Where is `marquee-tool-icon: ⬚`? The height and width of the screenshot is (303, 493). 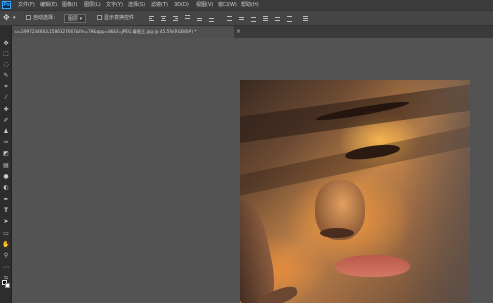
marquee-tool-icon: ⬚ is located at coordinates (6, 54).